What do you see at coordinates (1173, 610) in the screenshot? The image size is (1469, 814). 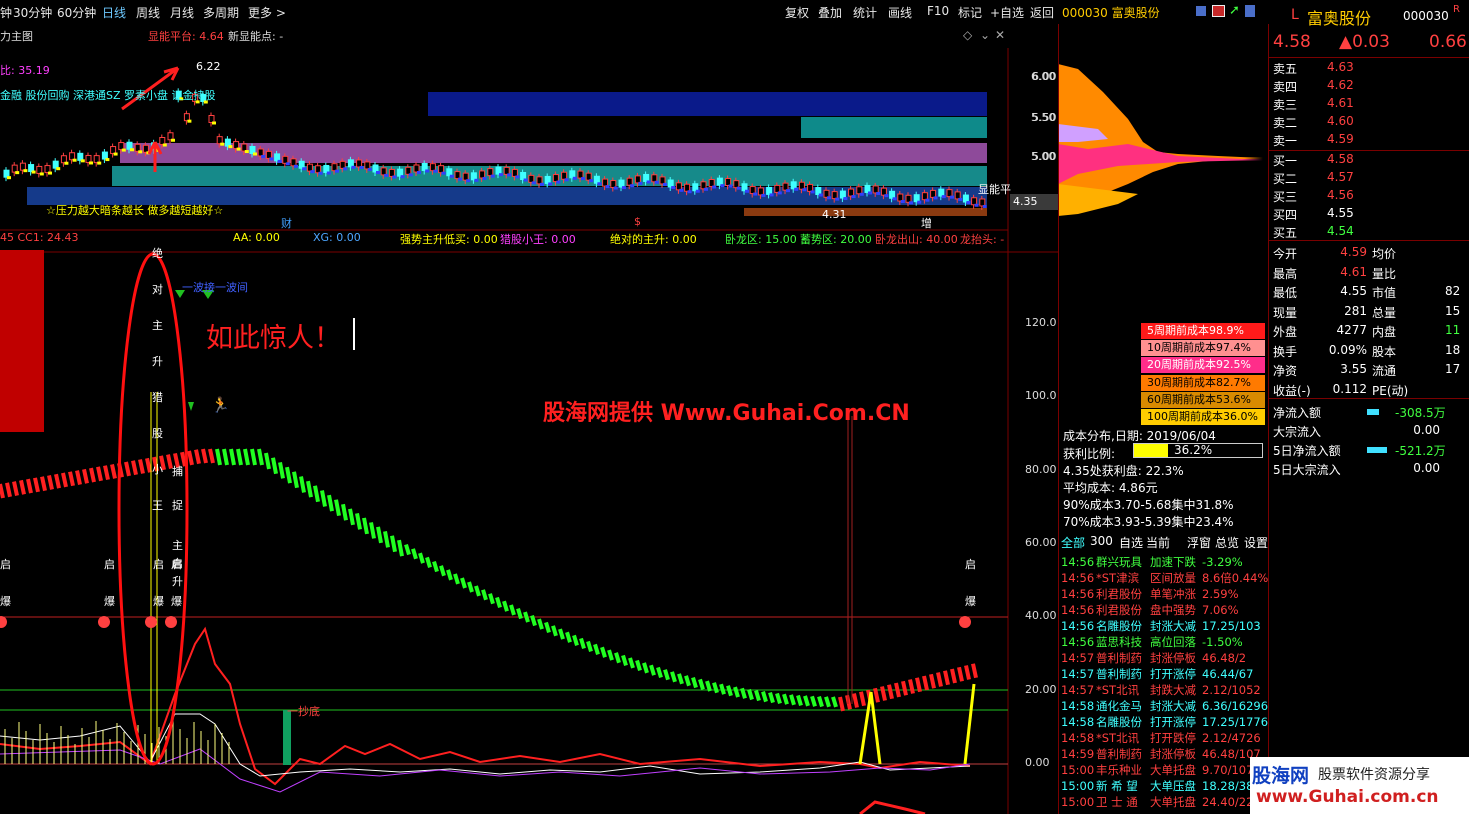 I see `news-event: 盘中强势` at bounding box center [1173, 610].